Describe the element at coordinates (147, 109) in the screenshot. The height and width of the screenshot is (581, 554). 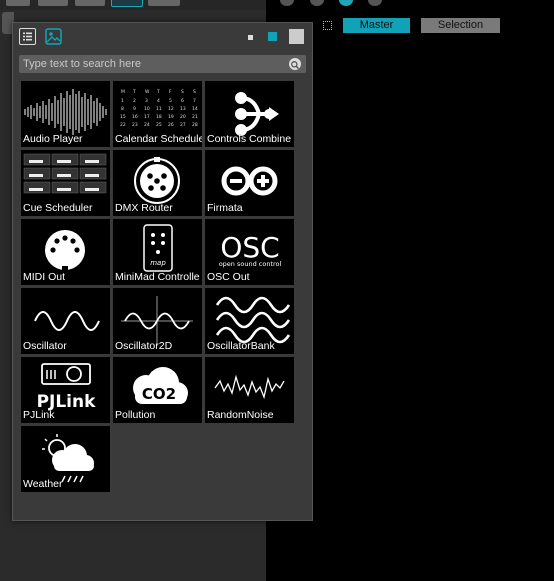
I see `svg-text: 10` at that location.